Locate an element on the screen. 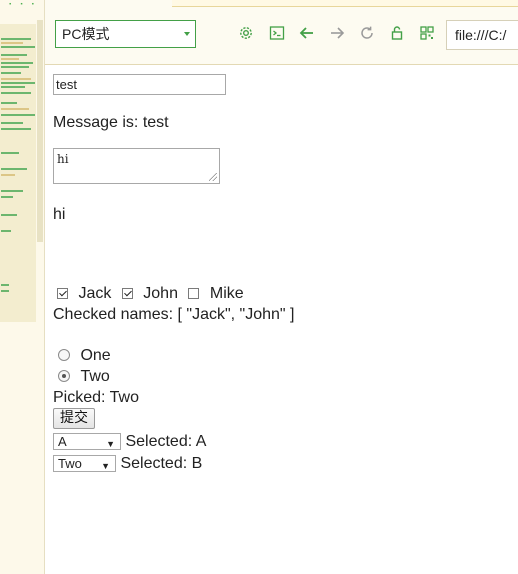  checkbox-label-mike: Mike is located at coordinates (226, 293).